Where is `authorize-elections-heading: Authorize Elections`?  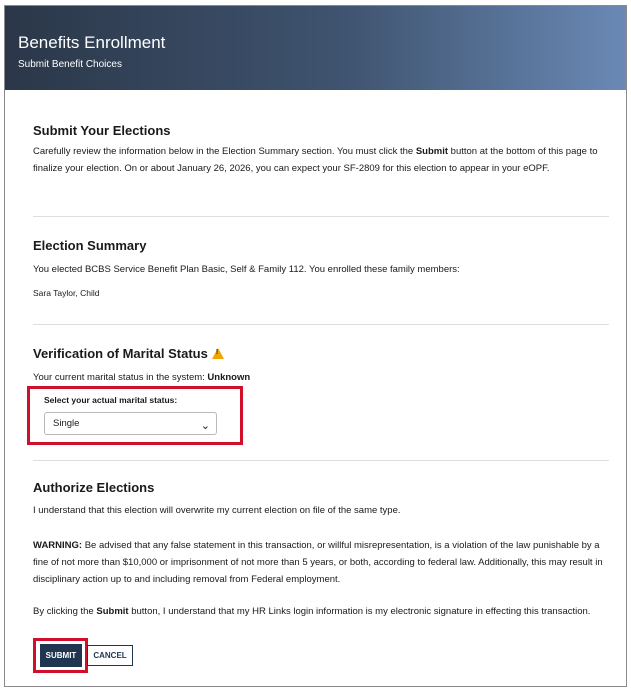
authorize-elections-heading: Authorize Elections is located at coordinates (94, 487).